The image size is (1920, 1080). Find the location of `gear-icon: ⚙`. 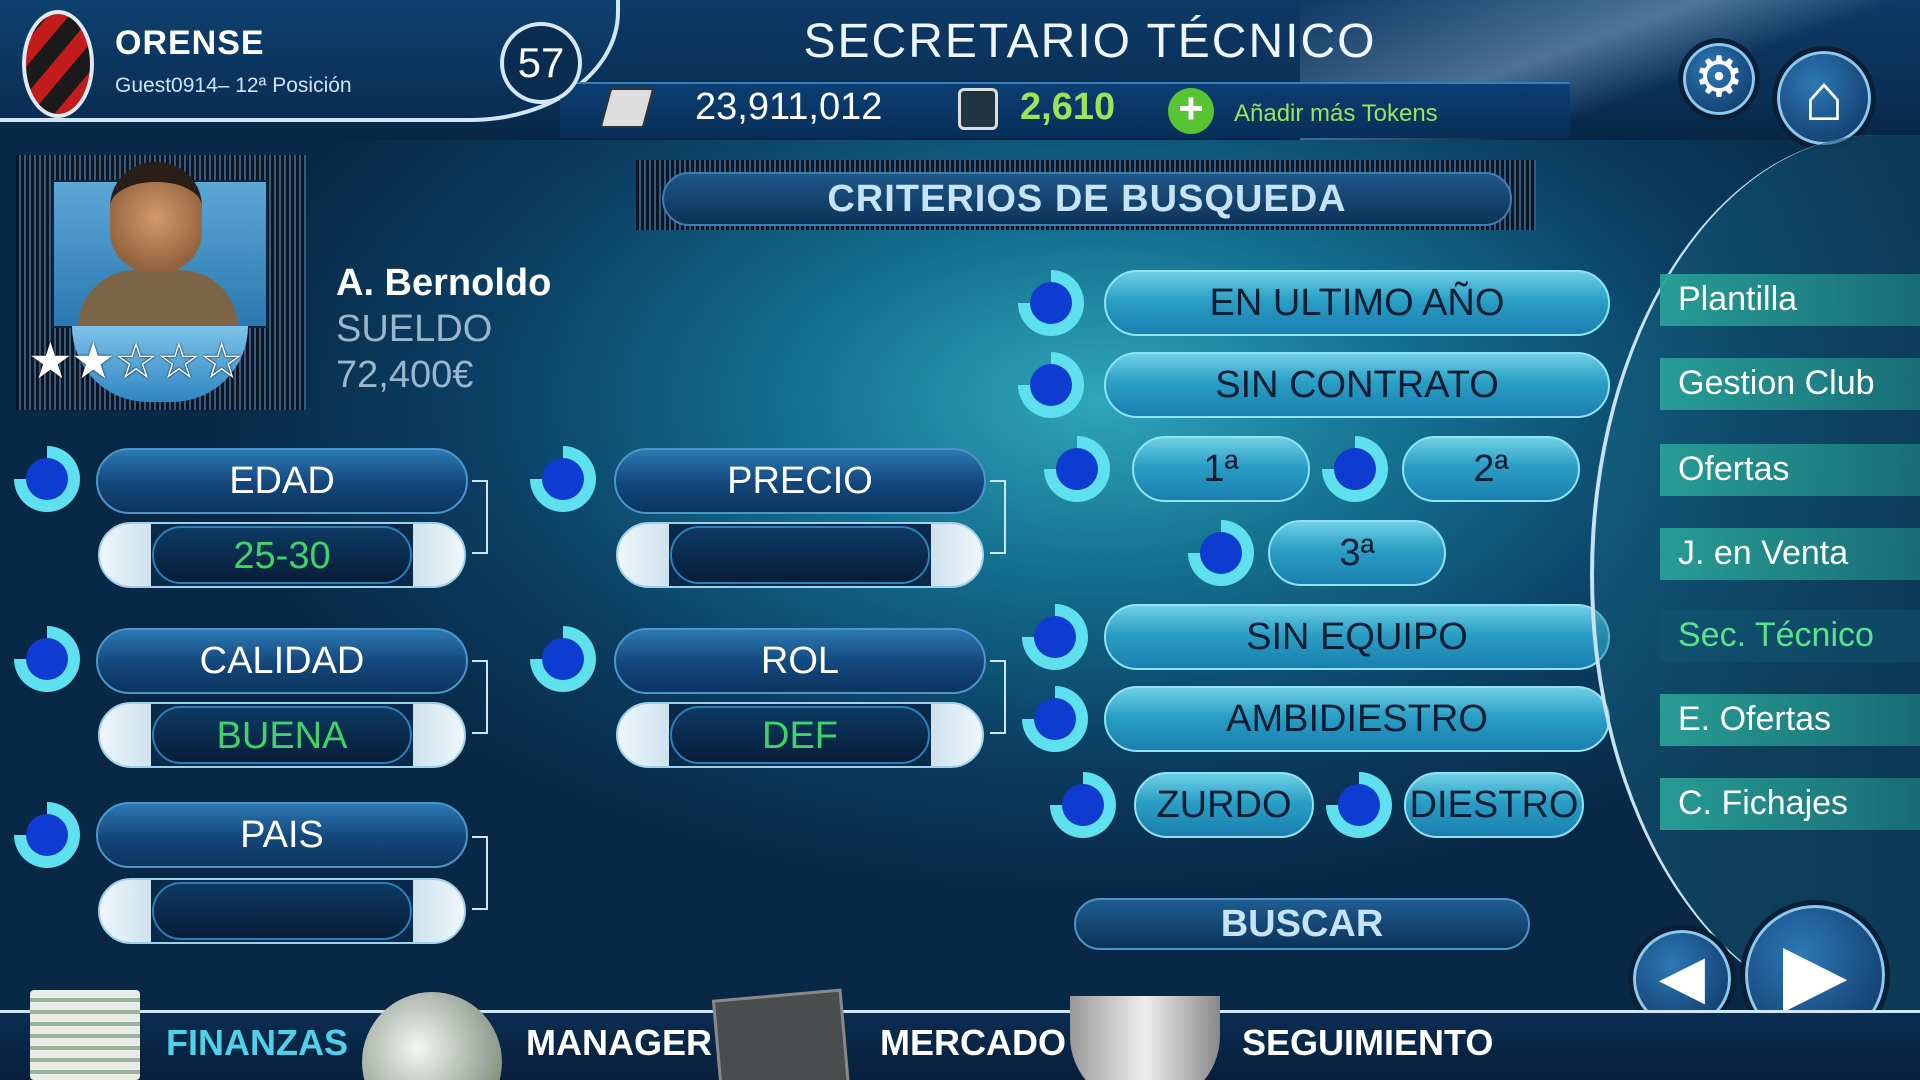

gear-icon: ⚙ is located at coordinates (1719, 79).